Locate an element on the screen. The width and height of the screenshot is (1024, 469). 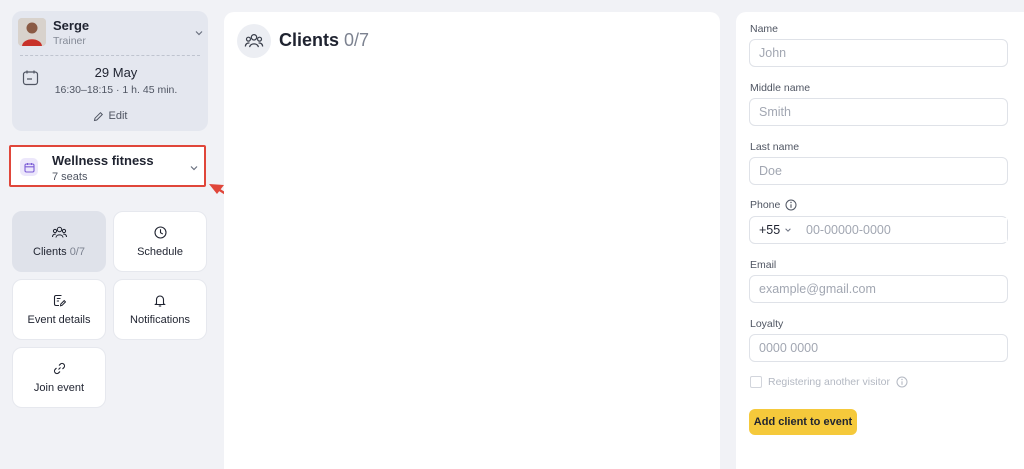
edit-label: Edit is located at coordinates (118, 116).